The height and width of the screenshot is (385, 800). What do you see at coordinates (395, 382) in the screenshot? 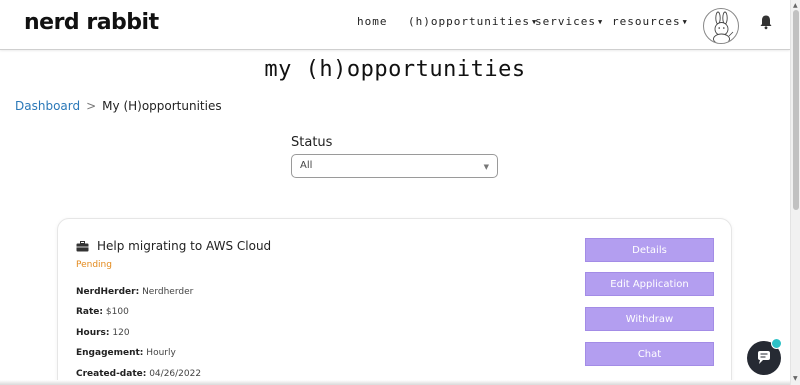
I see `page-bottom-edge` at bounding box center [395, 382].